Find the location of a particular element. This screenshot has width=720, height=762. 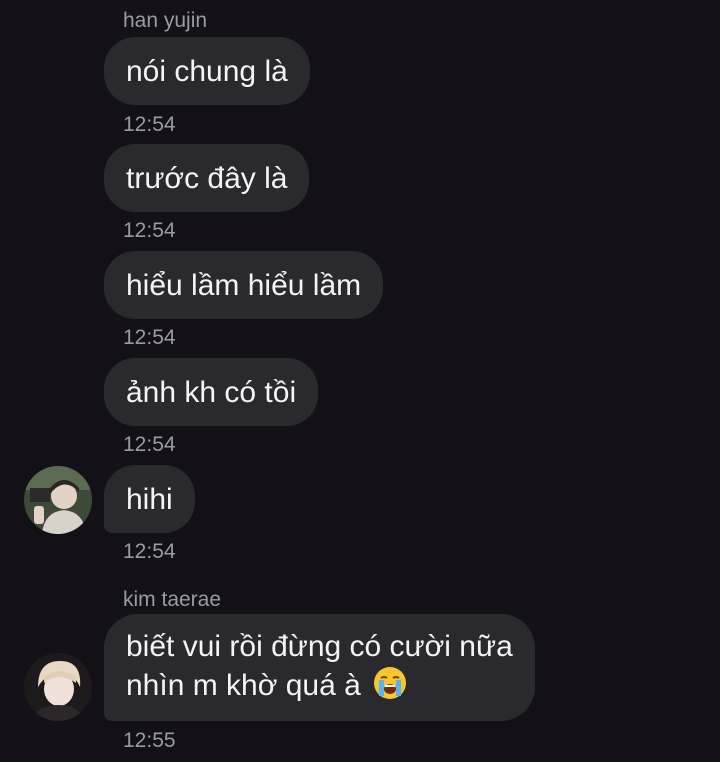

message-text: hiểu lầm hiểu lầm is located at coordinates (244, 285).